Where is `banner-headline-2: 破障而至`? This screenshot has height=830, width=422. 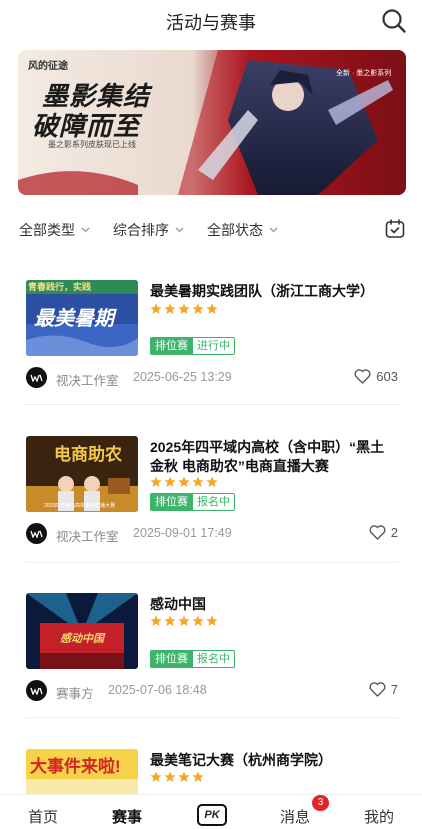 banner-headline-2: 破障而至 is located at coordinates (86, 126).